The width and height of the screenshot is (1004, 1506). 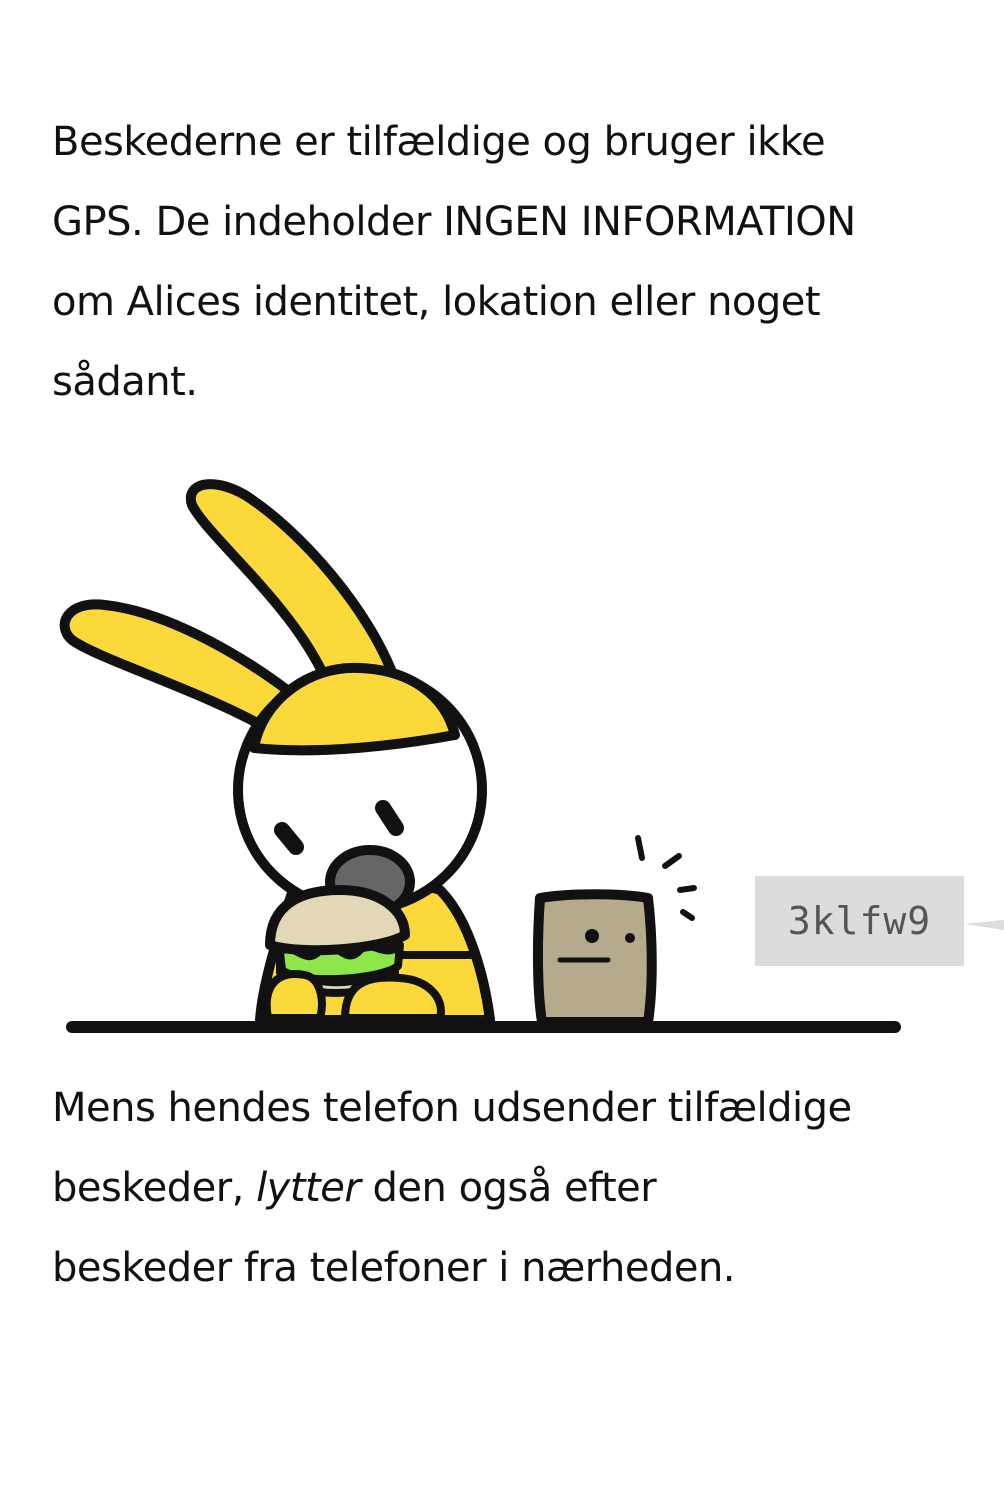 I want to click on caption-text: beskeder,, so click(x=154, y=1188).